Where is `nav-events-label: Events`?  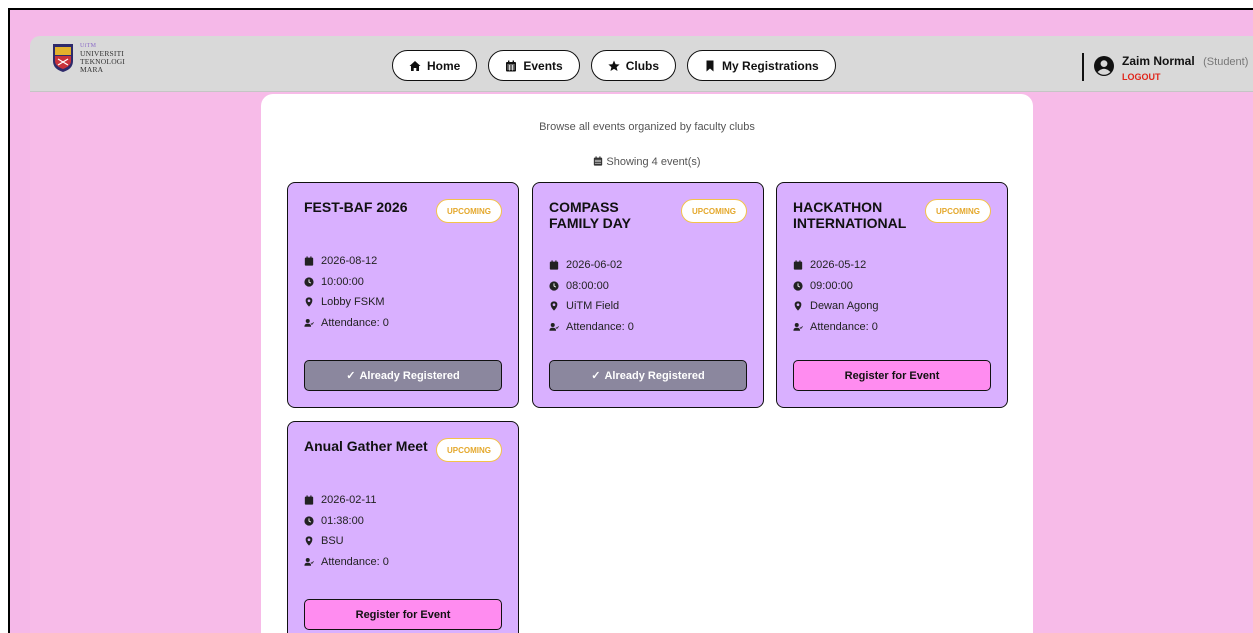 nav-events-label: Events is located at coordinates (543, 65).